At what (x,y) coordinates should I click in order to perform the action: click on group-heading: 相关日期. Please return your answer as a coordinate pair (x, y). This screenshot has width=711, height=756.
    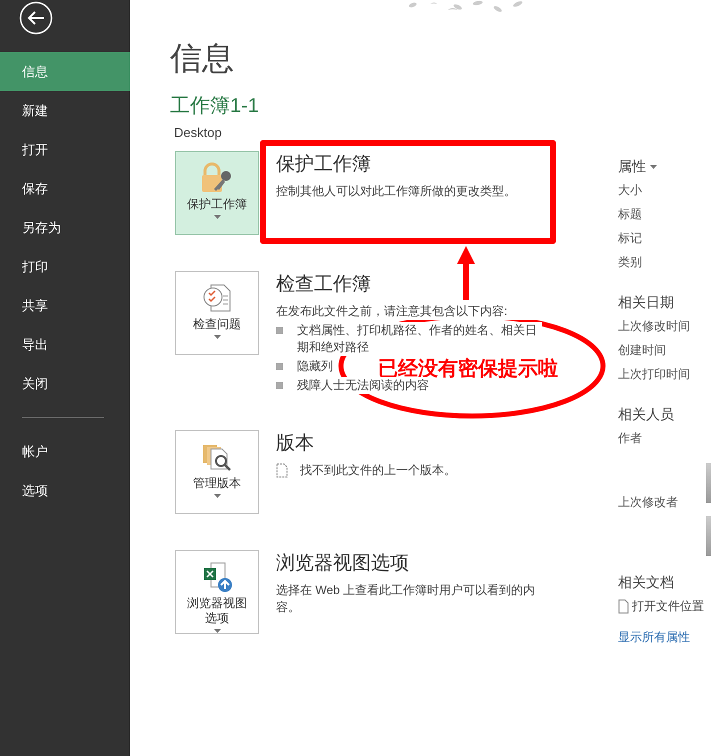
    Looking at the image, I should click on (646, 303).